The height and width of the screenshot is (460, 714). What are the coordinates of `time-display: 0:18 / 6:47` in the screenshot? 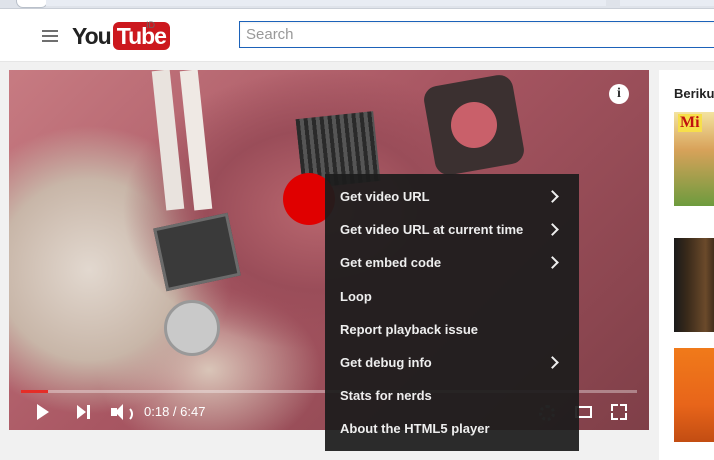 It's located at (175, 411).